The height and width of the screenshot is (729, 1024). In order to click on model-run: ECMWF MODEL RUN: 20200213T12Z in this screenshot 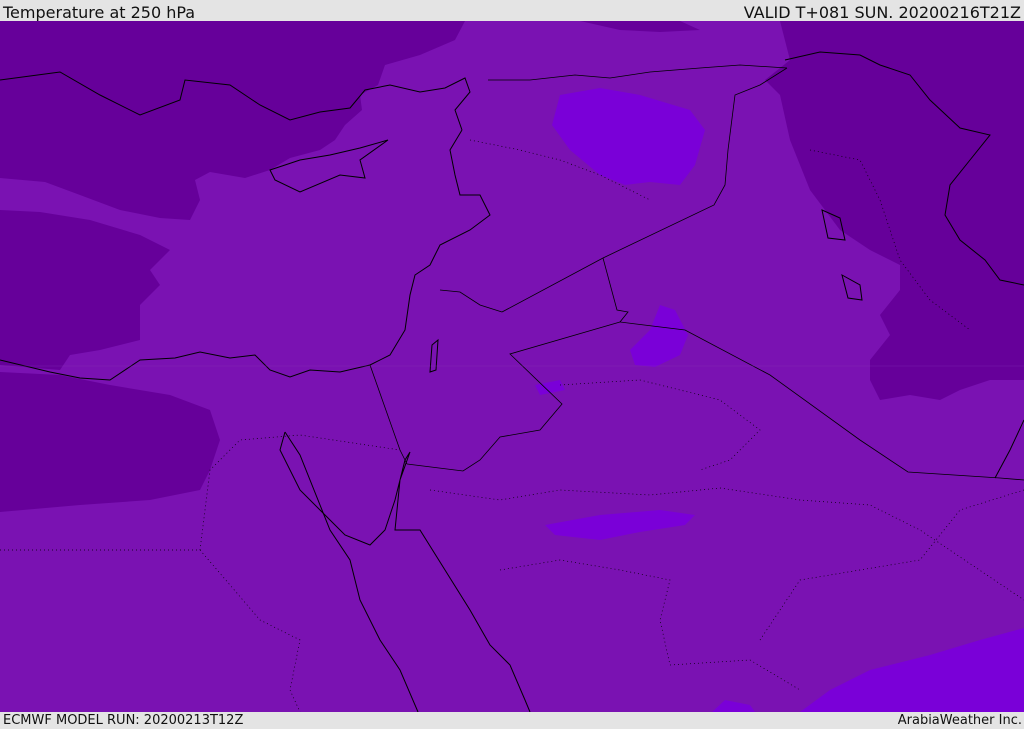, I will do `click(123, 720)`.